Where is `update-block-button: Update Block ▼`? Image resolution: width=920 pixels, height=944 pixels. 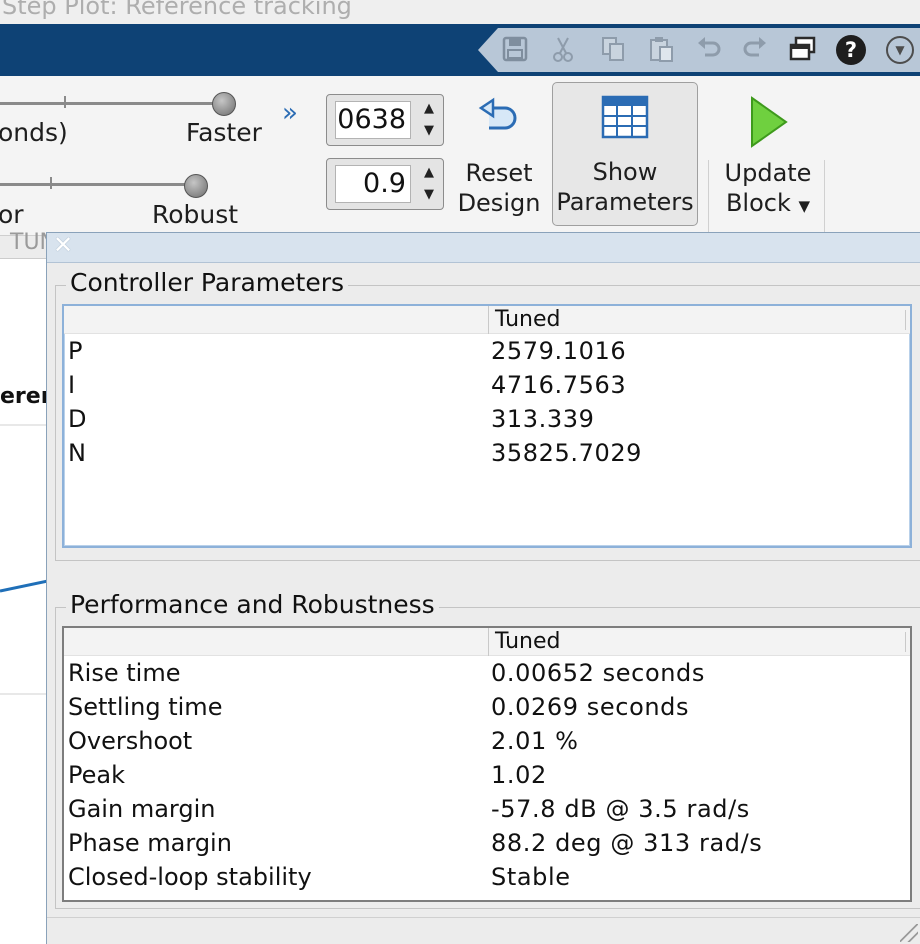
update-block-button: Update Block ▼ is located at coordinates (768, 158).